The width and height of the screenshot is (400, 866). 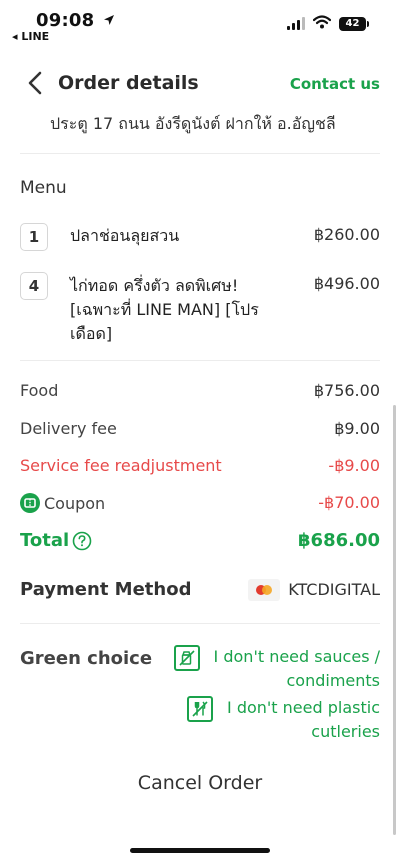 What do you see at coordinates (125, 235) in the screenshot?
I see `item-name: ปลาช่อนลุยสวน` at bounding box center [125, 235].